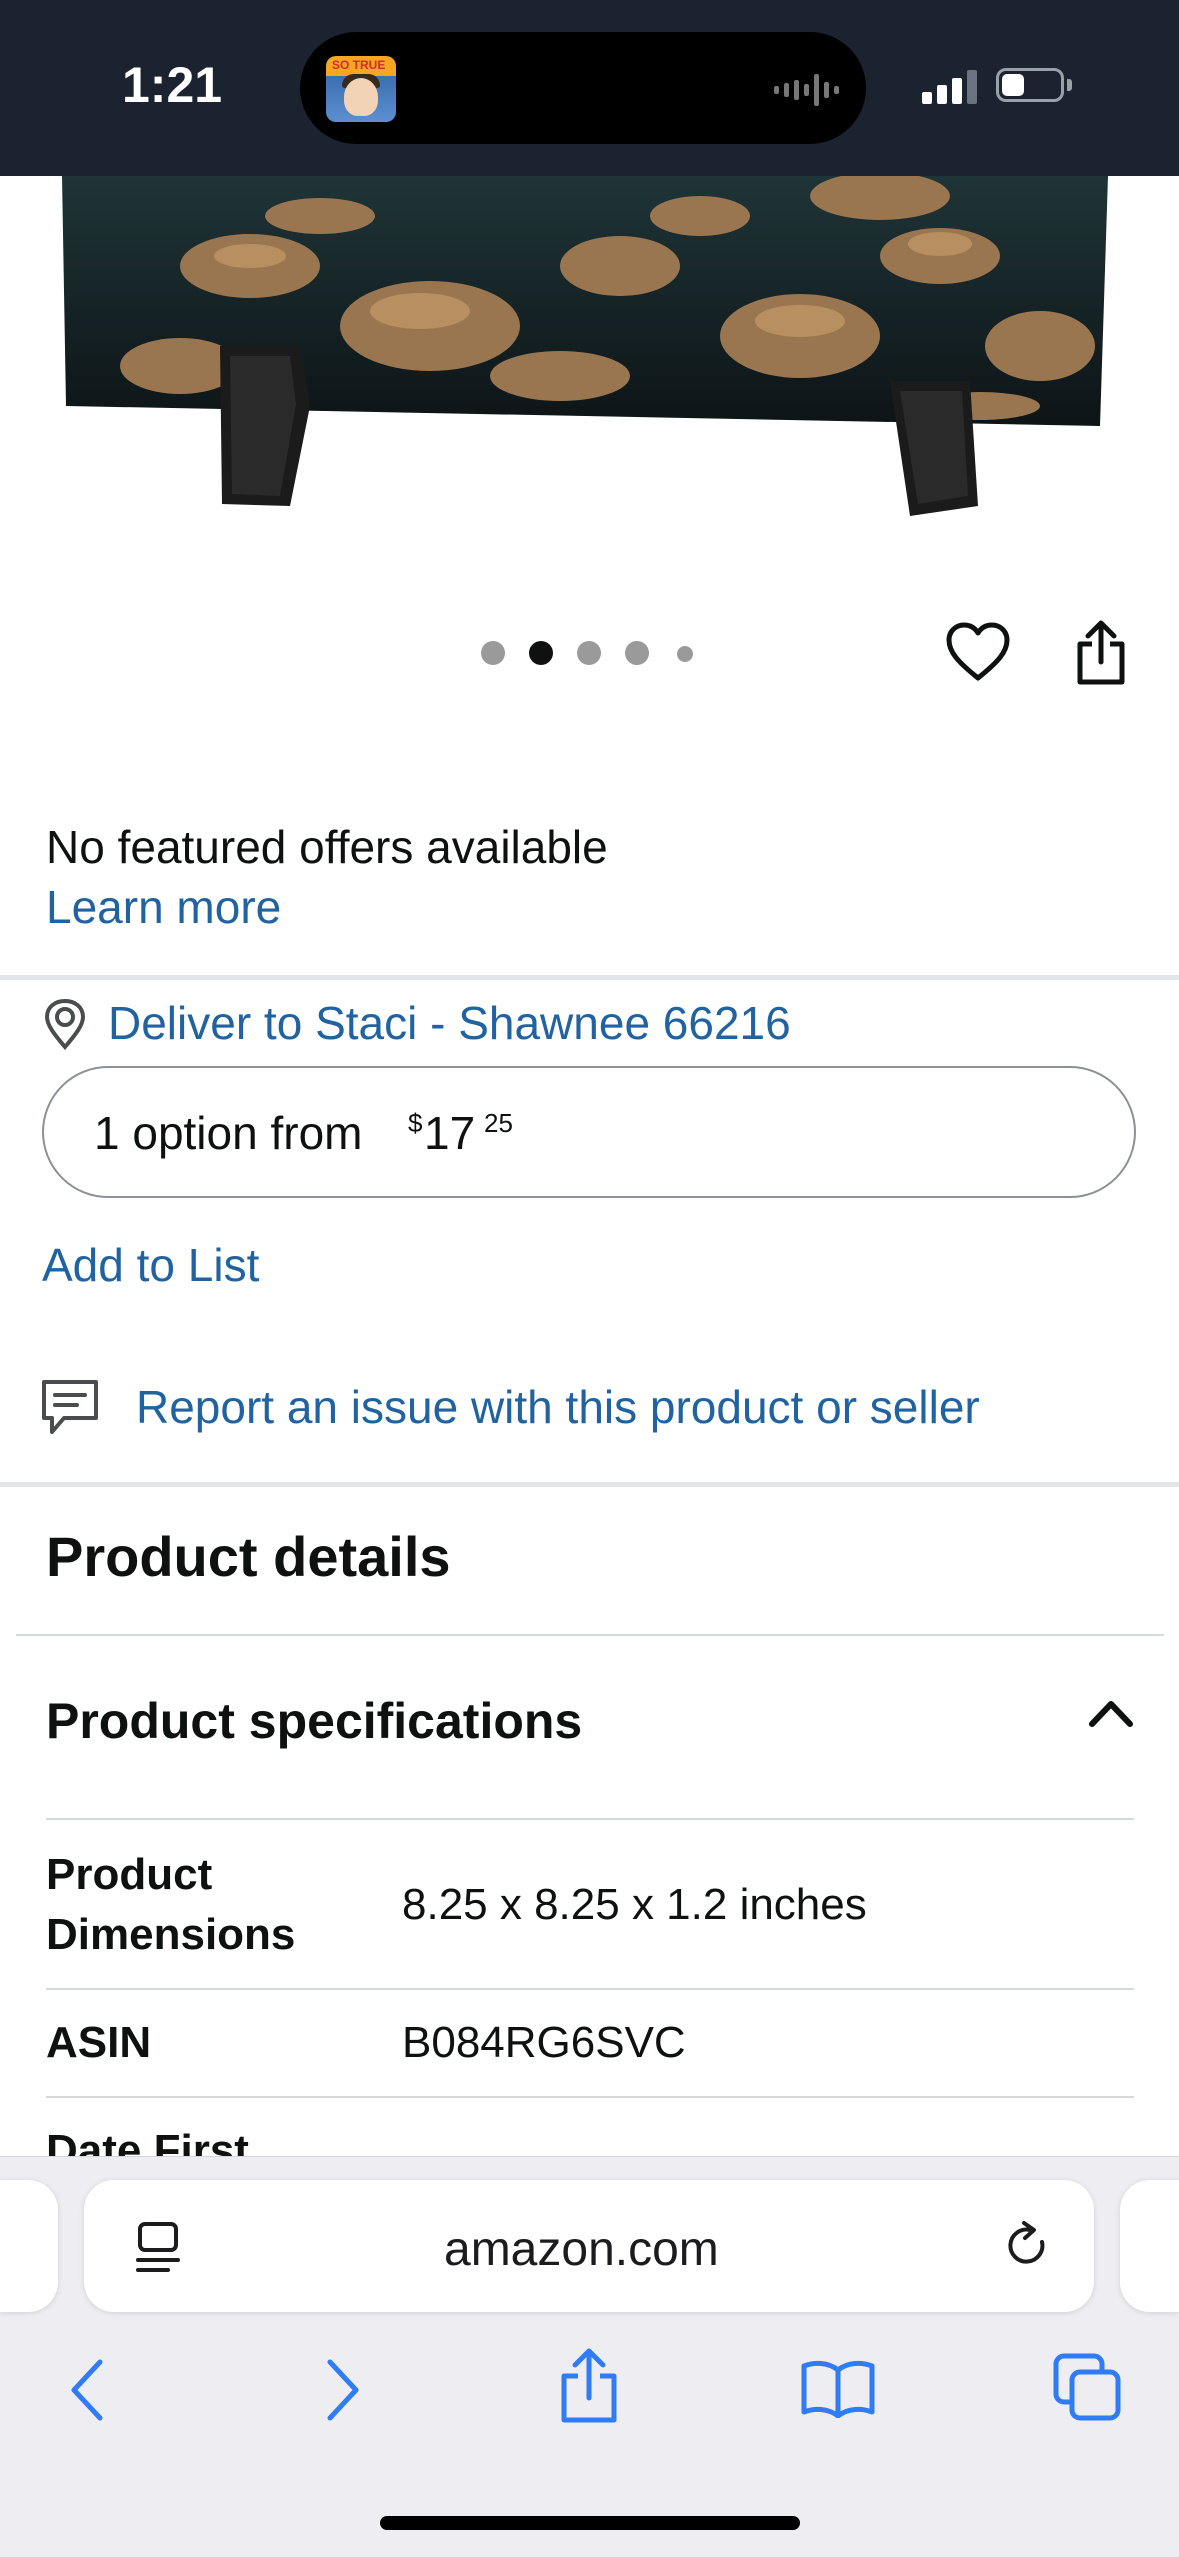  I want to click on reader-page-menu-icon, so click(158, 2247).